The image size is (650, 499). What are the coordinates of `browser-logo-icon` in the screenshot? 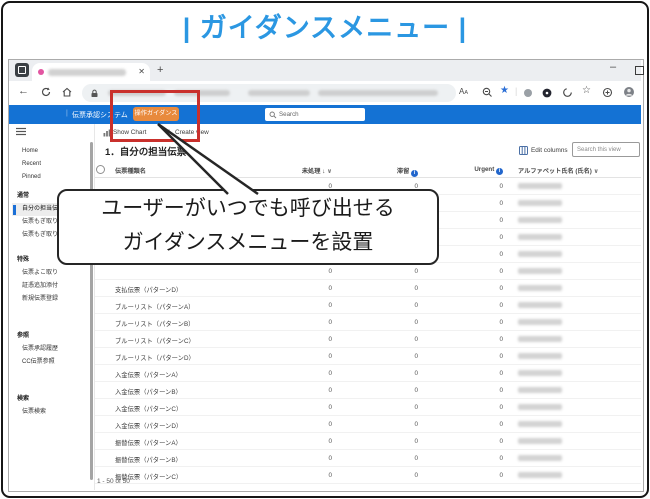 It's located at (22, 70).